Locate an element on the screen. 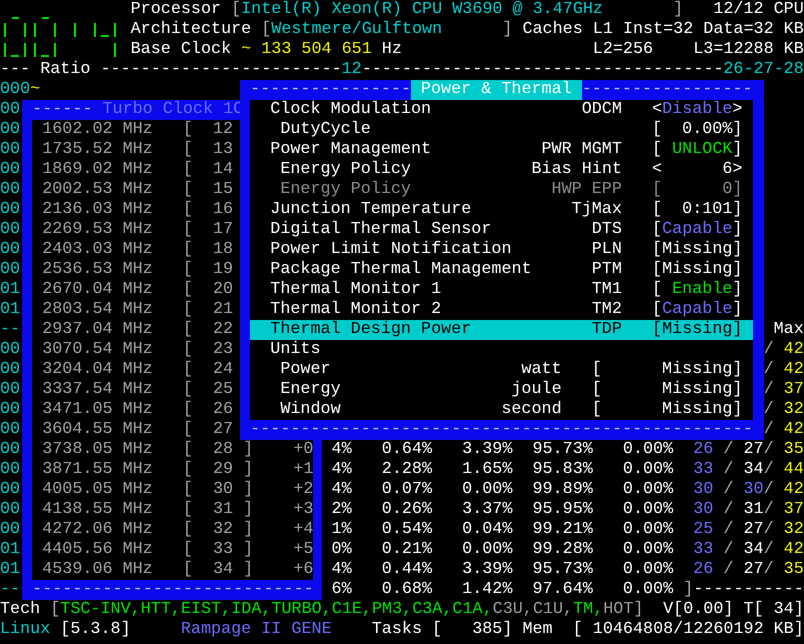 The width and height of the screenshot is (804, 644). stat-value: 3.37% is located at coordinates (487, 510).